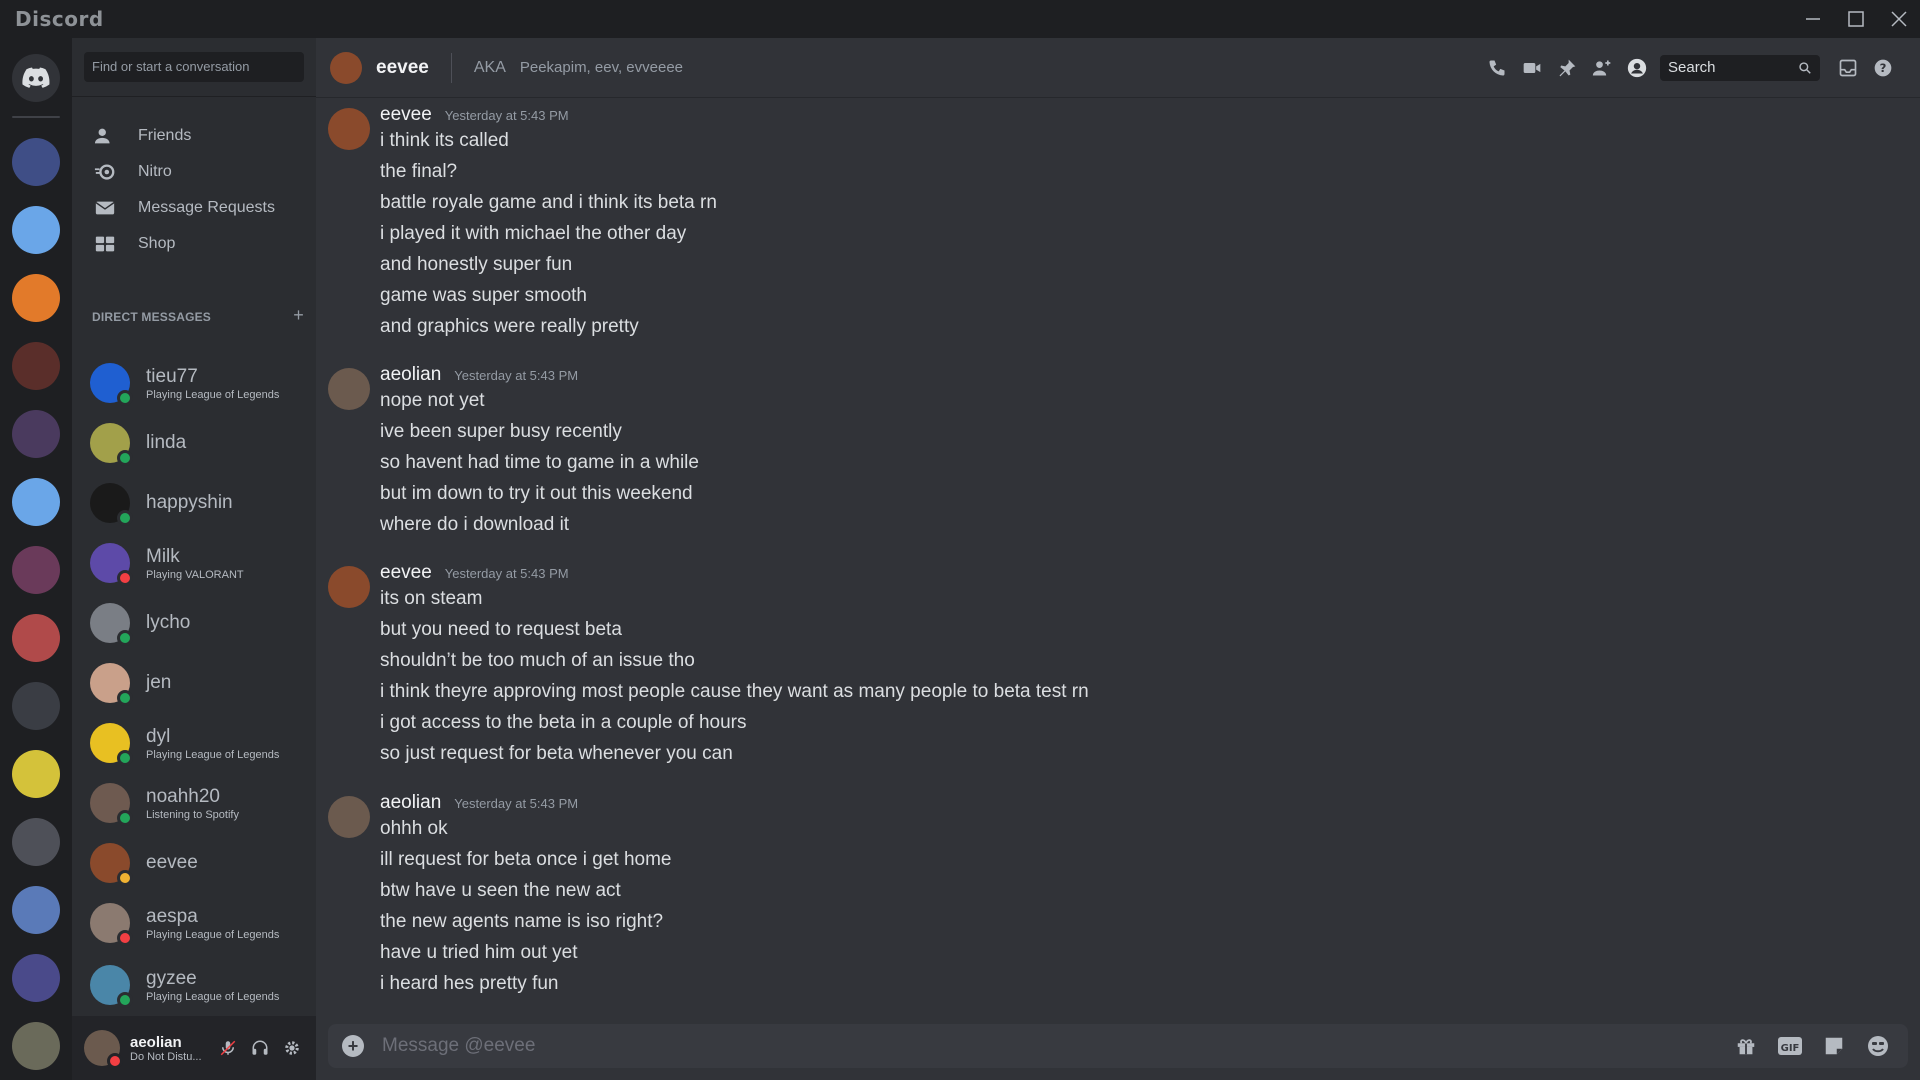 The width and height of the screenshot is (1920, 1080). I want to click on gif-button: GIF, so click(1790, 1046).